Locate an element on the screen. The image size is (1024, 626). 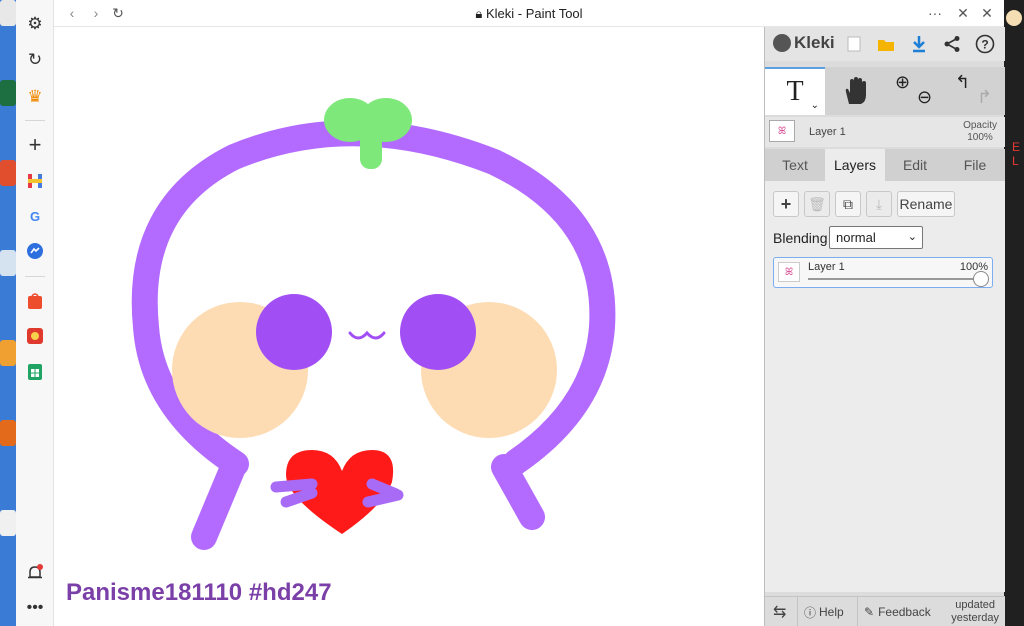
tab-layers: Layers is located at coordinates (855, 165).